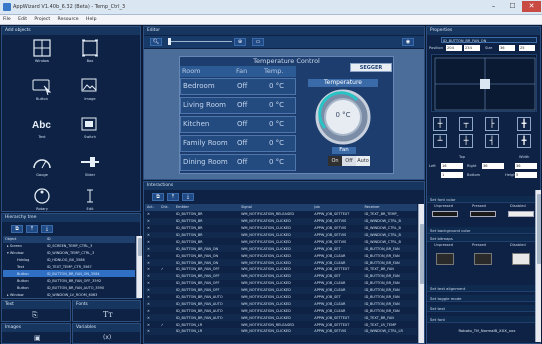  I want to click on zoom-slider-handle, so click(169, 41).